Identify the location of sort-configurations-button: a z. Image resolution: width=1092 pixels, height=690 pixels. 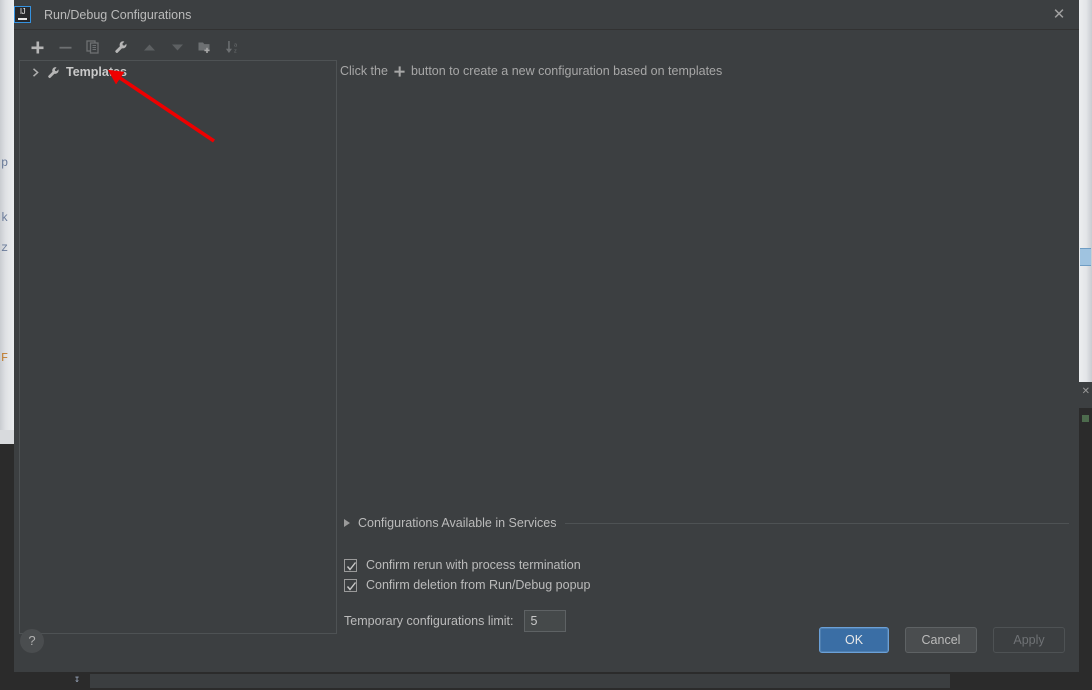
(233, 47).